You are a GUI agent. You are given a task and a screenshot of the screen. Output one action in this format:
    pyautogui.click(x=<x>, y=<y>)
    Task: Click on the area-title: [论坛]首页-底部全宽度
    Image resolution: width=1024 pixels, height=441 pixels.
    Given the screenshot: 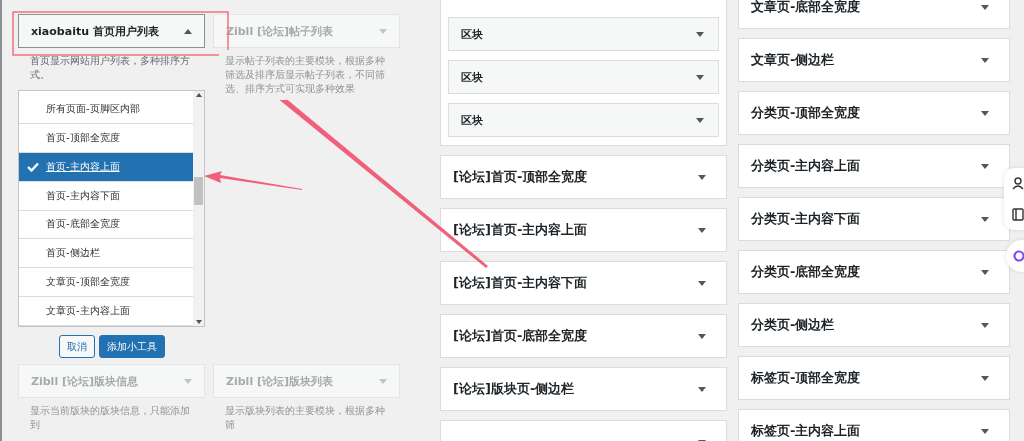 What is the action you would take?
    pyautogui.click(x=520, y=336)
    